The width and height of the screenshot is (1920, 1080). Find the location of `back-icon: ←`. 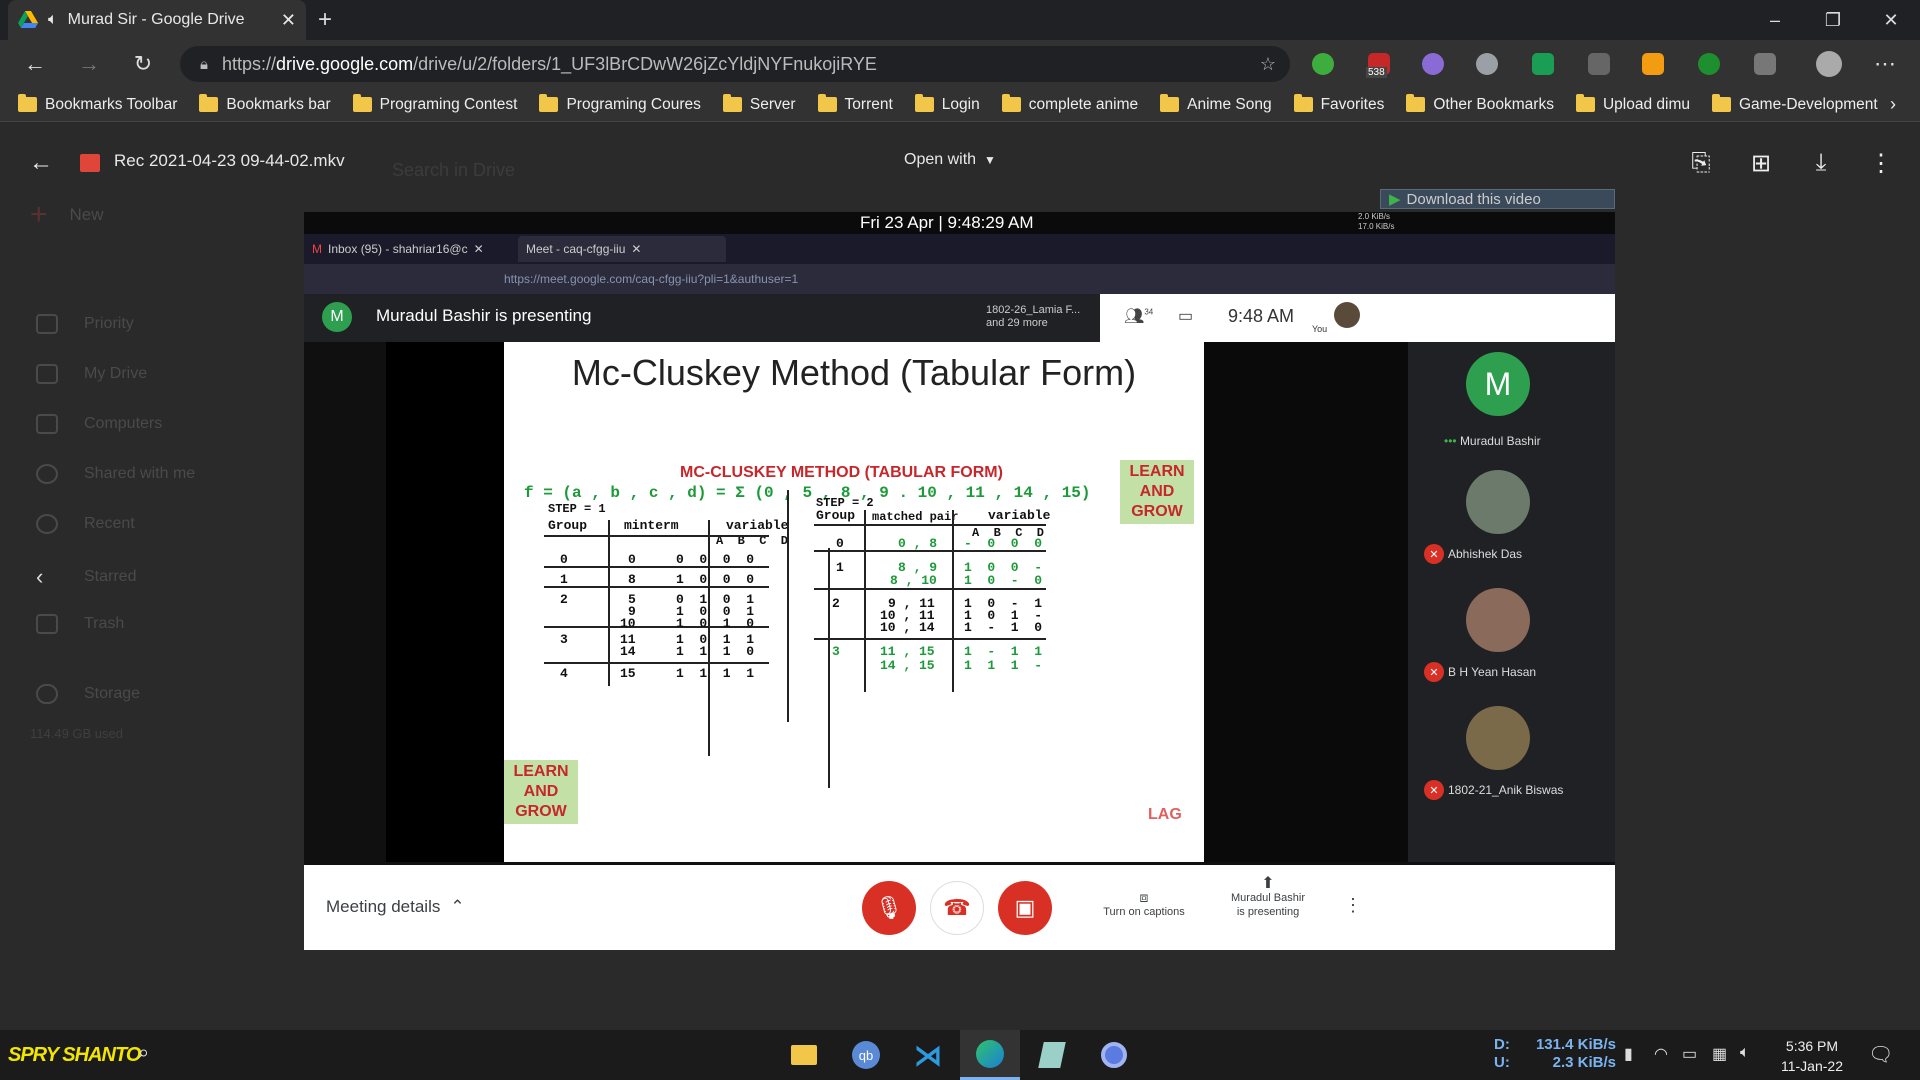

back-icon: ← is located at coordinates (35, 64).